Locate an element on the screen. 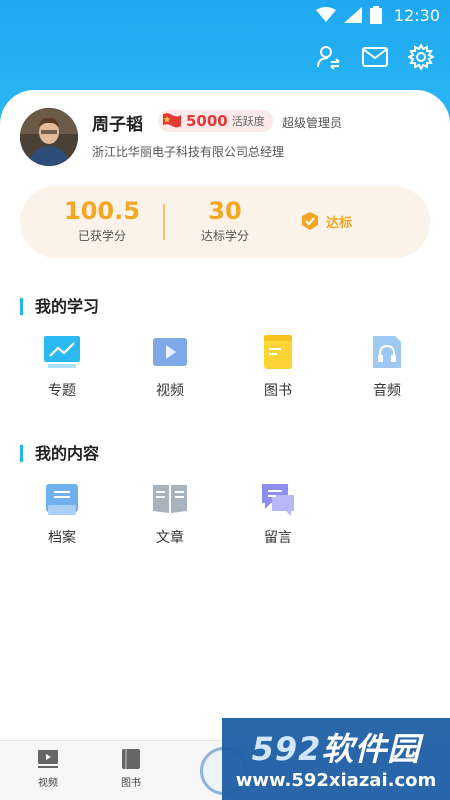 Image resolution: width=450 pixels, height=800 pixels. watermark-brand-num: 592 is located at coordinates (286, 749).